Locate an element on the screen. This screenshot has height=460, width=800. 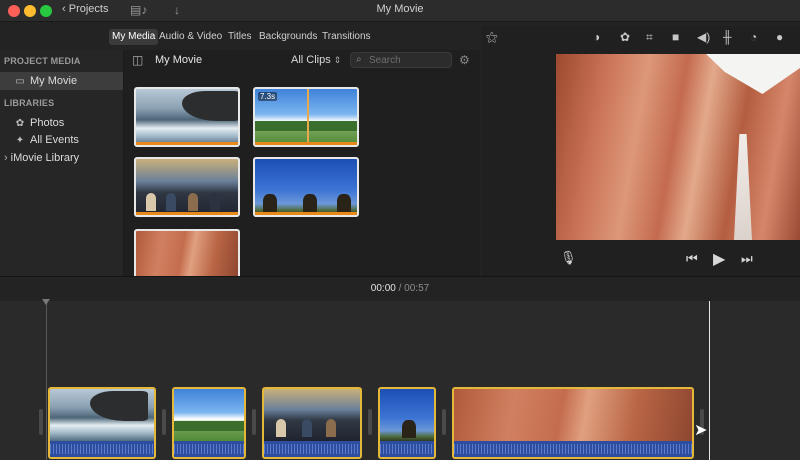
chevron-right-icon: › is located at coordinates (6, 158).